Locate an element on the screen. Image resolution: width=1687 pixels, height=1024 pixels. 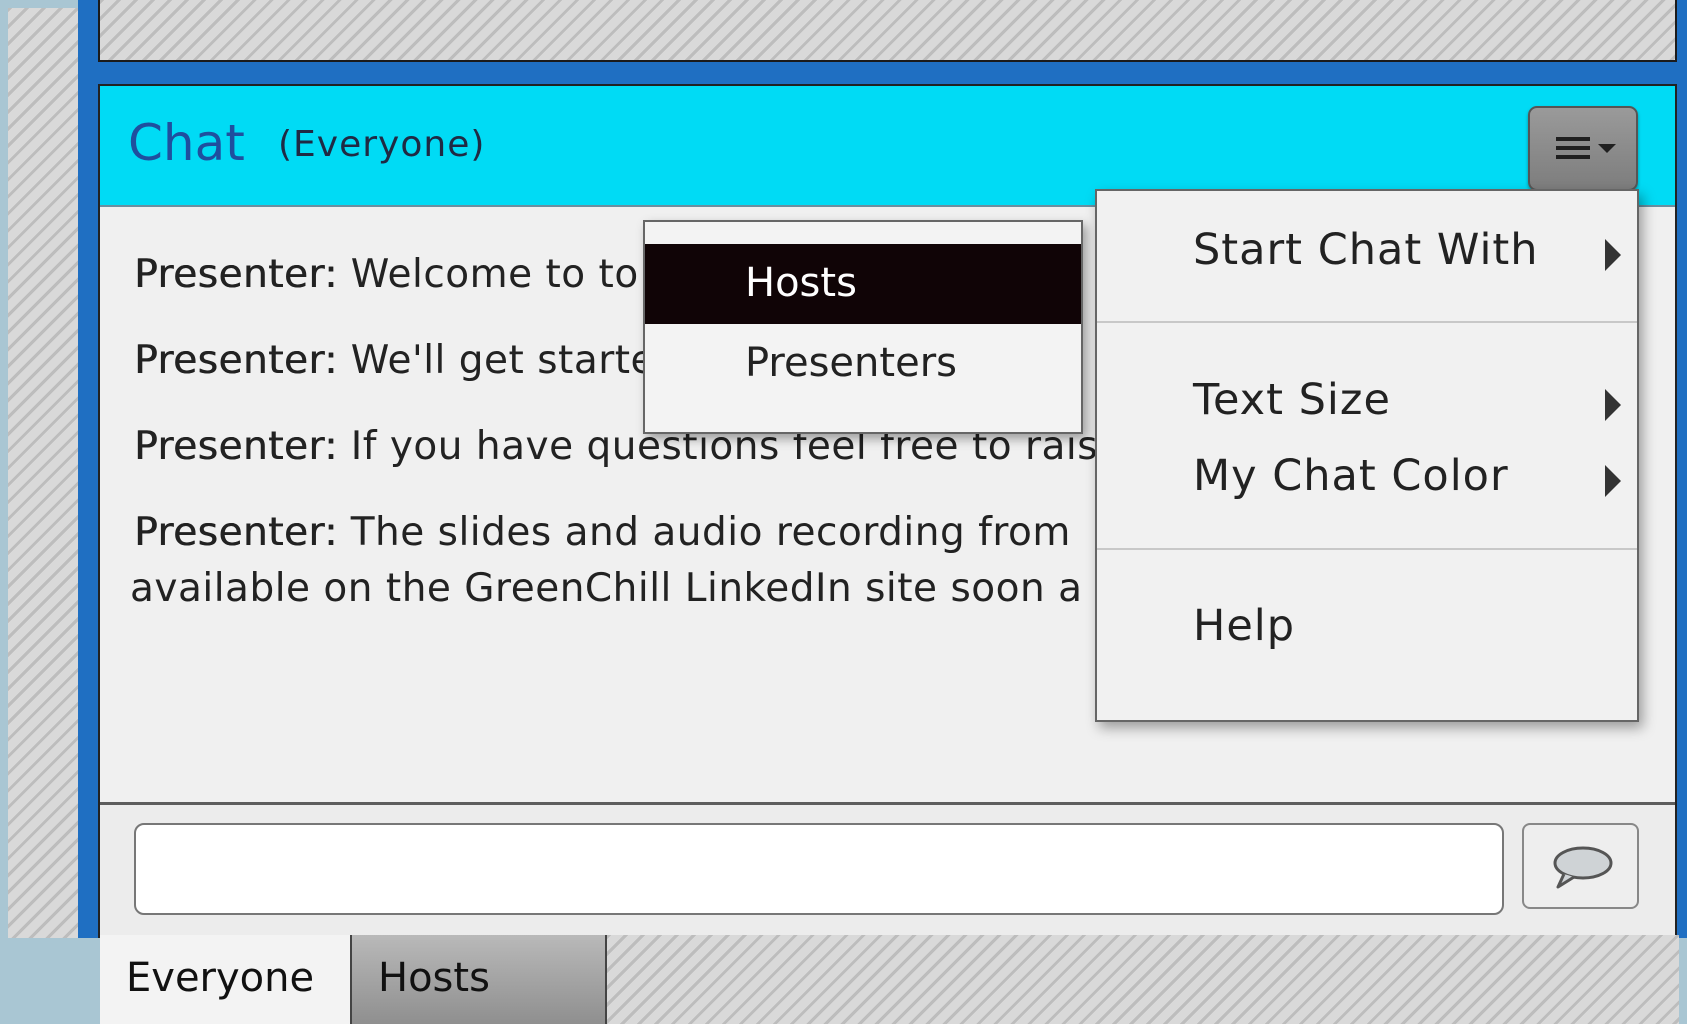
chat-message: Presenter: Welcome to to is located at coordinates (386, 274).